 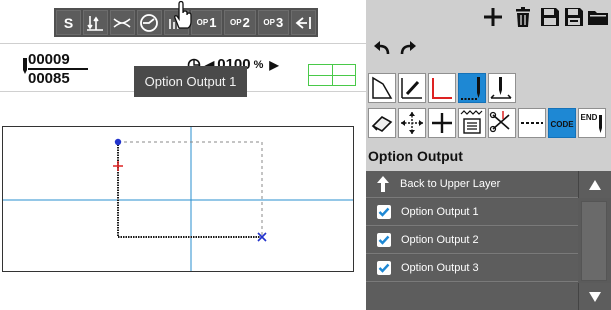 I want to click on list-item-label: Option Output 2, so click(x=440, y=240).